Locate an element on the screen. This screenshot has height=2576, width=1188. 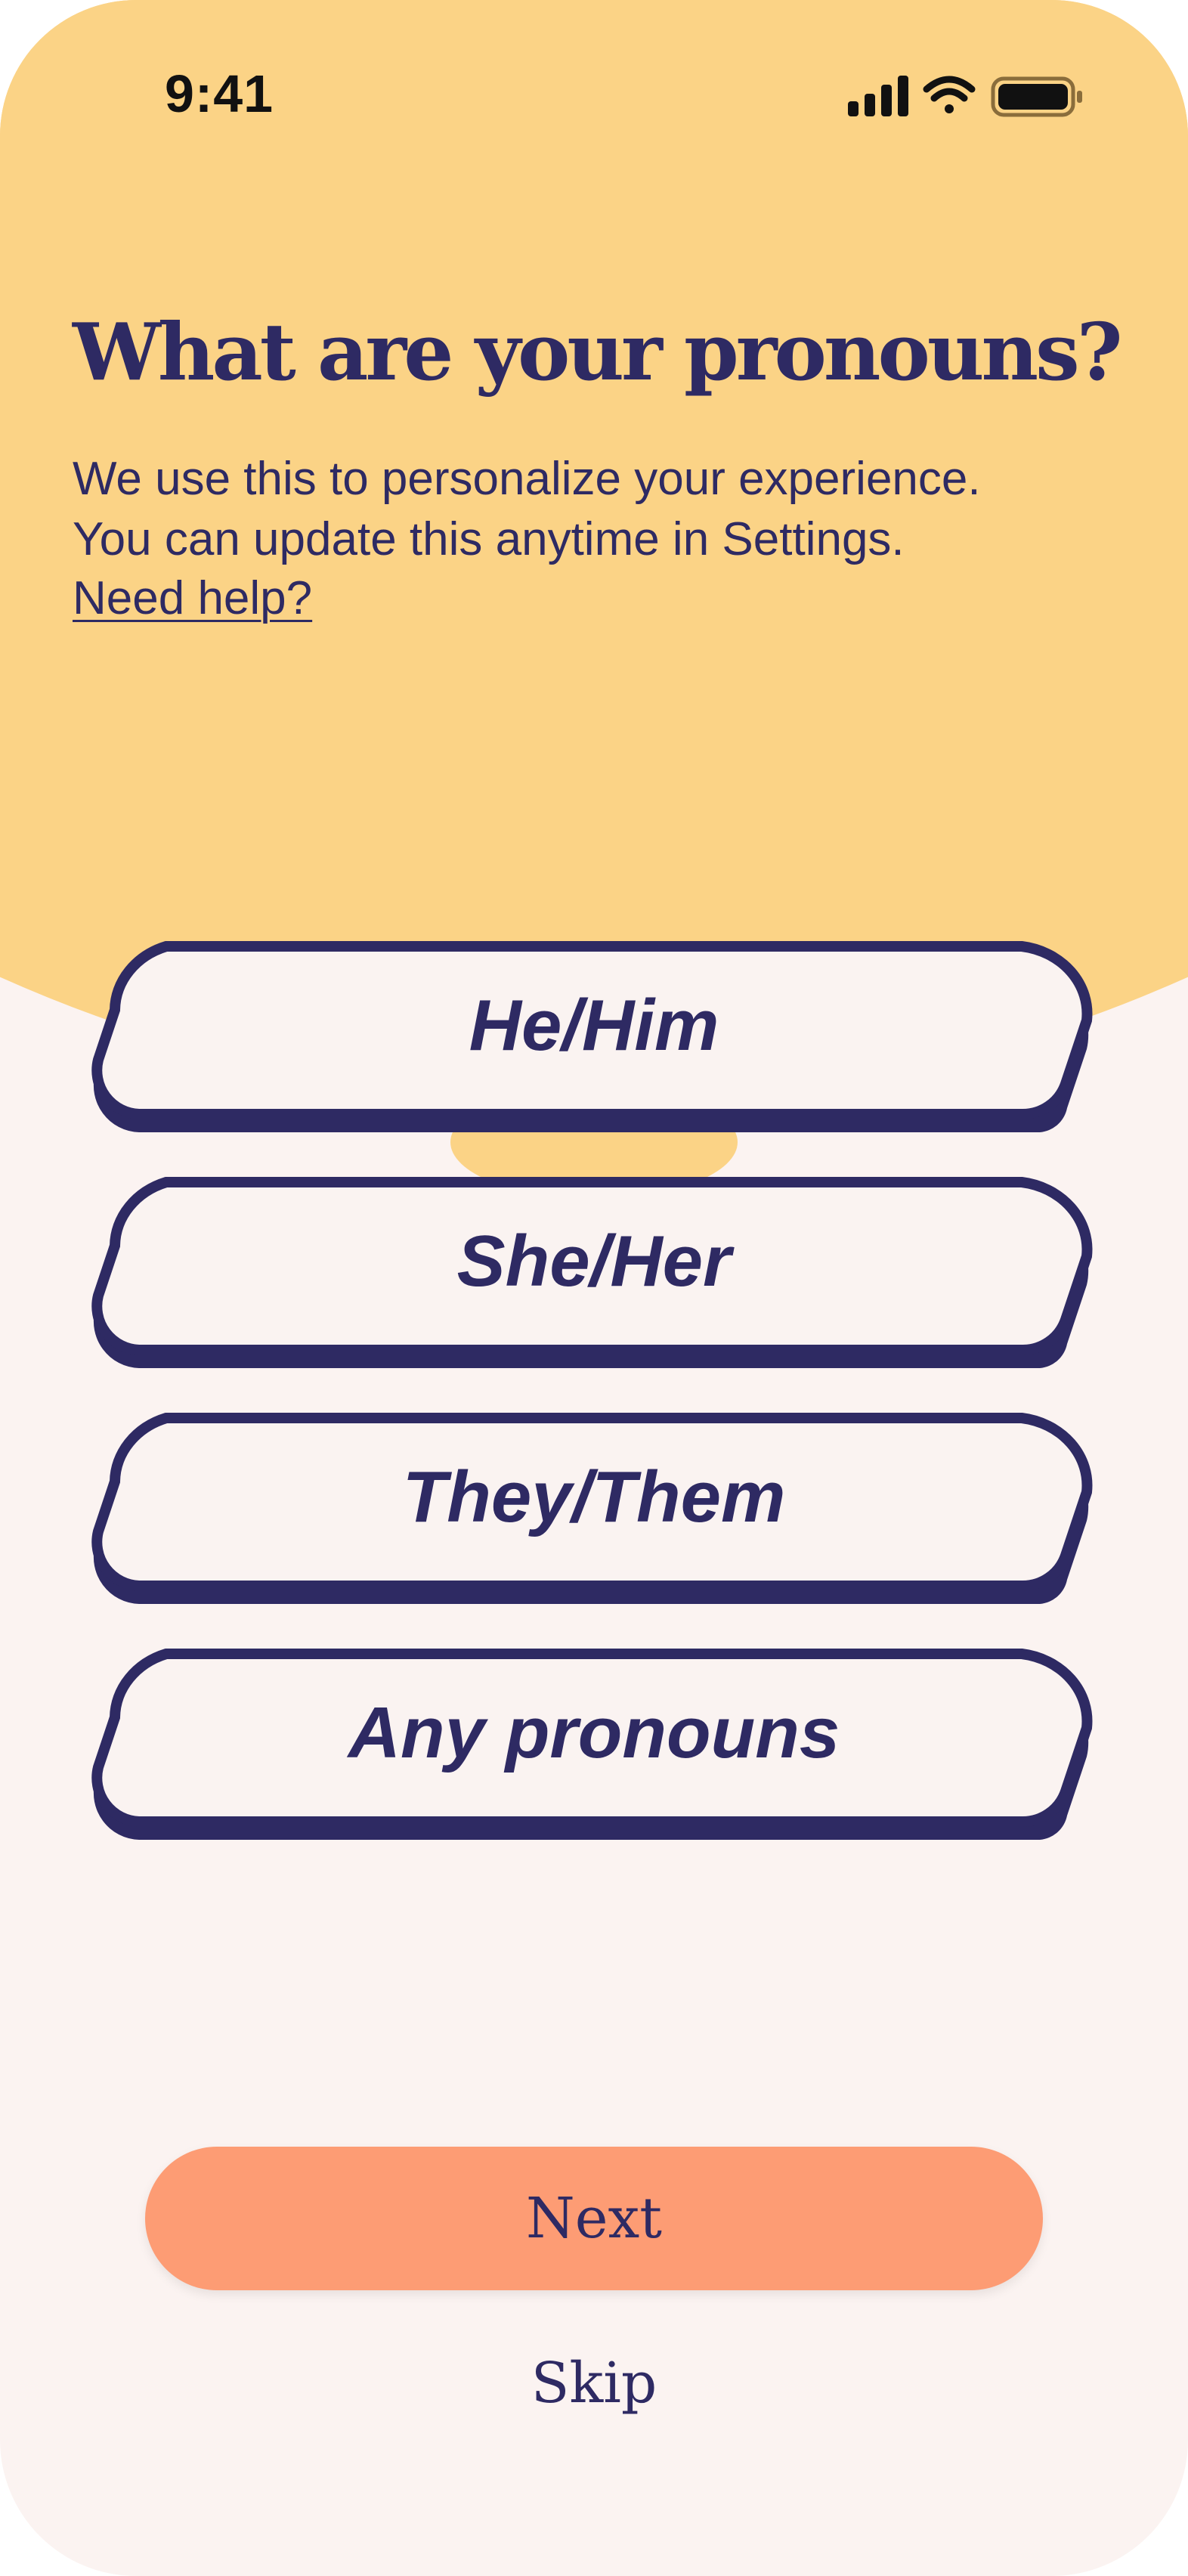
wifi-icon is located at coordinates (950, 94).